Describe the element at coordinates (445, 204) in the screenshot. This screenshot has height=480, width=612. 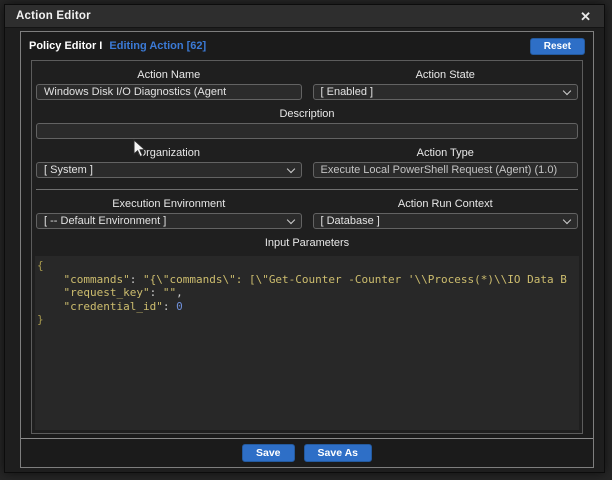
I see `action-run-context-label: Action Run Context` at that location.